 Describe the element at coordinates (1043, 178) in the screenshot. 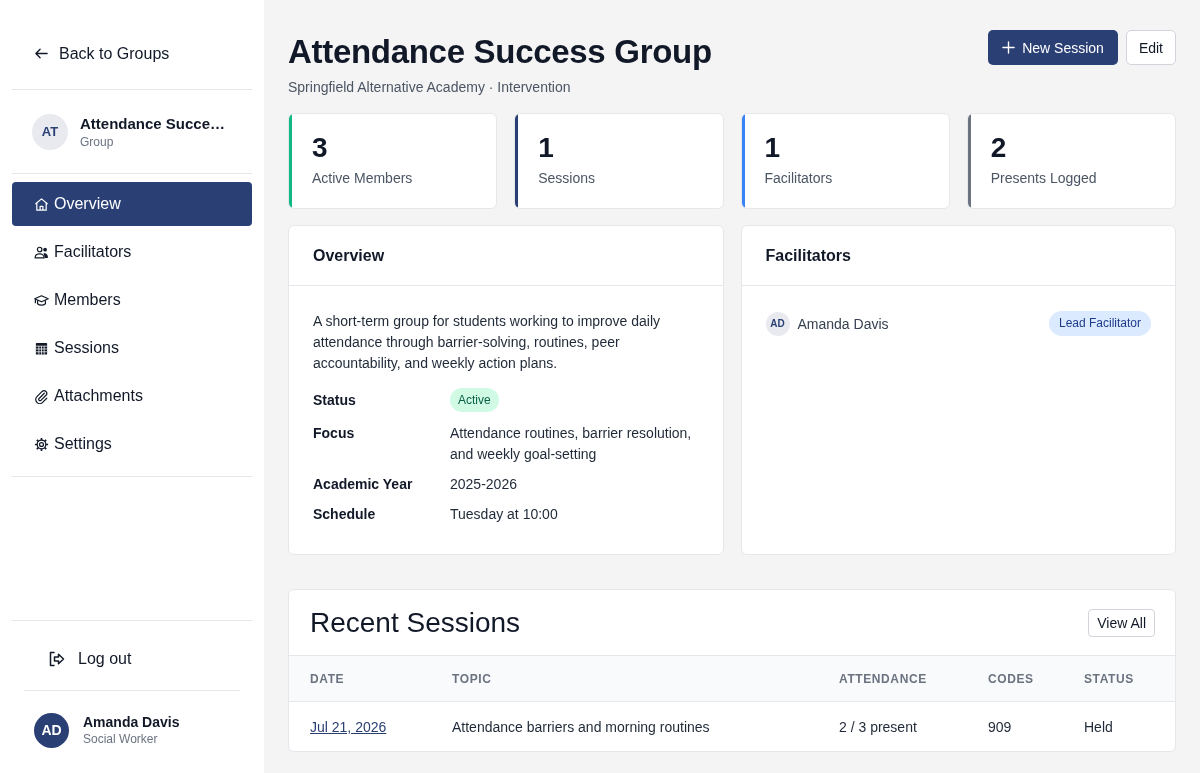

I see `stat-label: Presents Logged` at that location.